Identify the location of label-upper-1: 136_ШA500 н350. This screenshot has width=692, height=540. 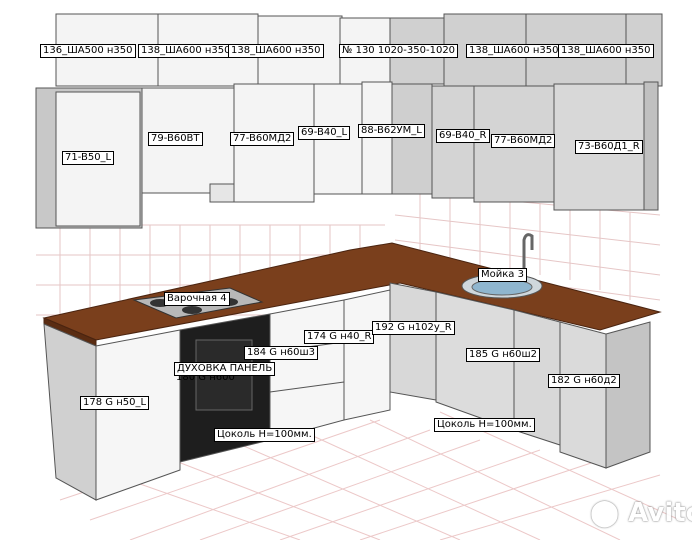
(88, 51).